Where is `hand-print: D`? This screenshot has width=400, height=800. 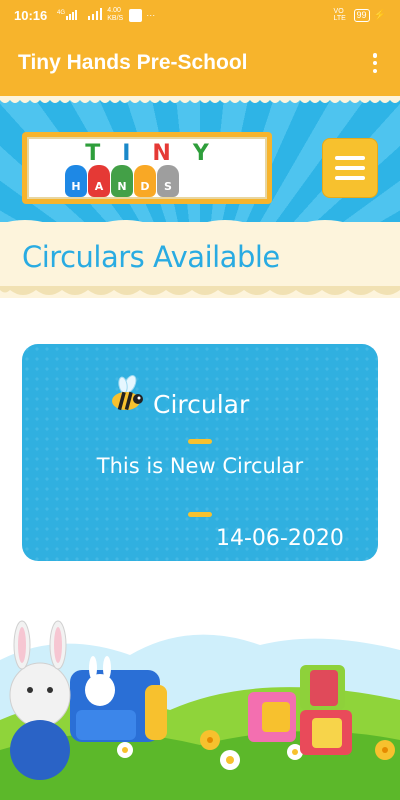 hand-print: D is located at coordinates (145, 181).